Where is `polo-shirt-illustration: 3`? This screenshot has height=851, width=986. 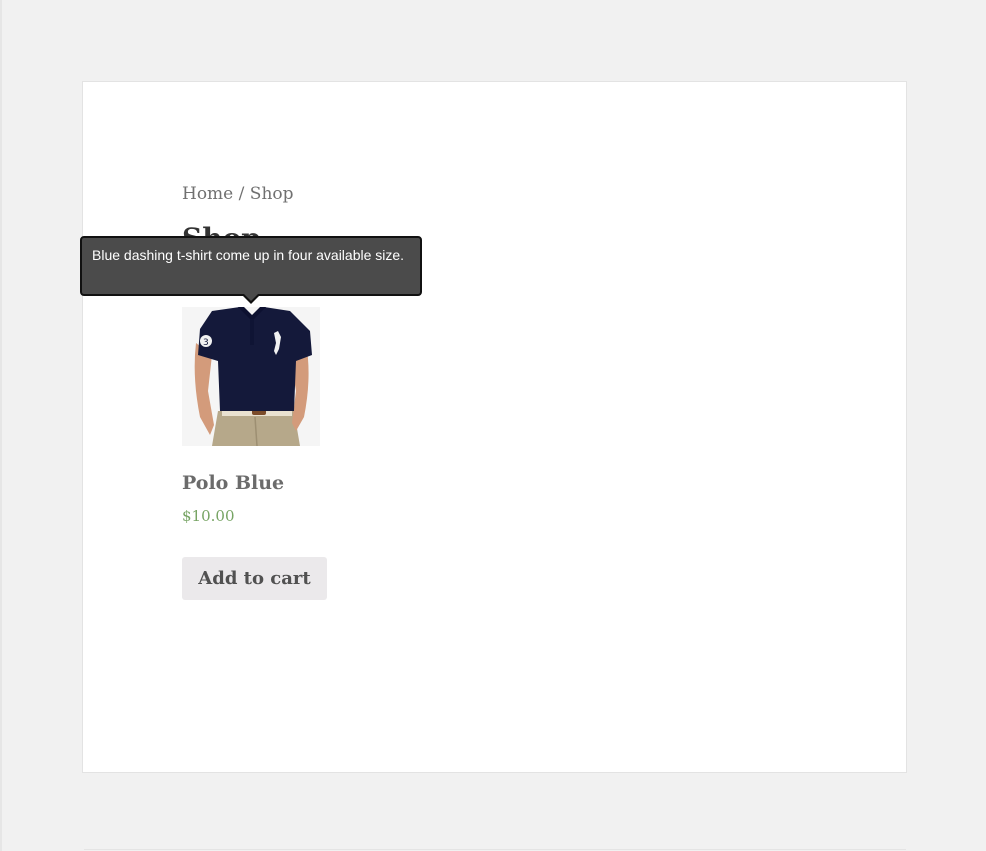
polo-shirt-illustration: 3 is located at coordinates (251, 376).